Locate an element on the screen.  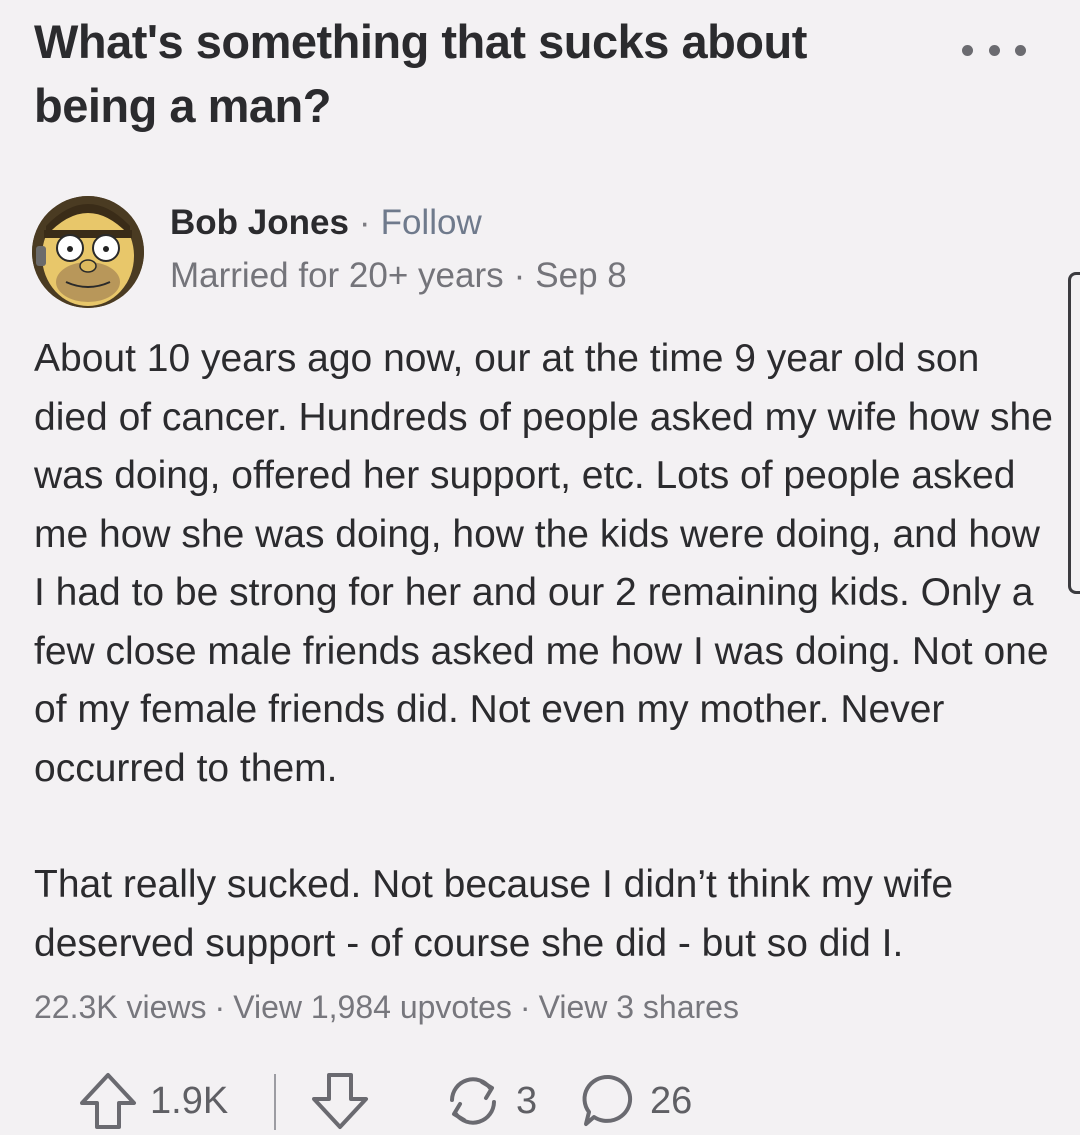
reshare-icon is located at coordinates (473, 1101).